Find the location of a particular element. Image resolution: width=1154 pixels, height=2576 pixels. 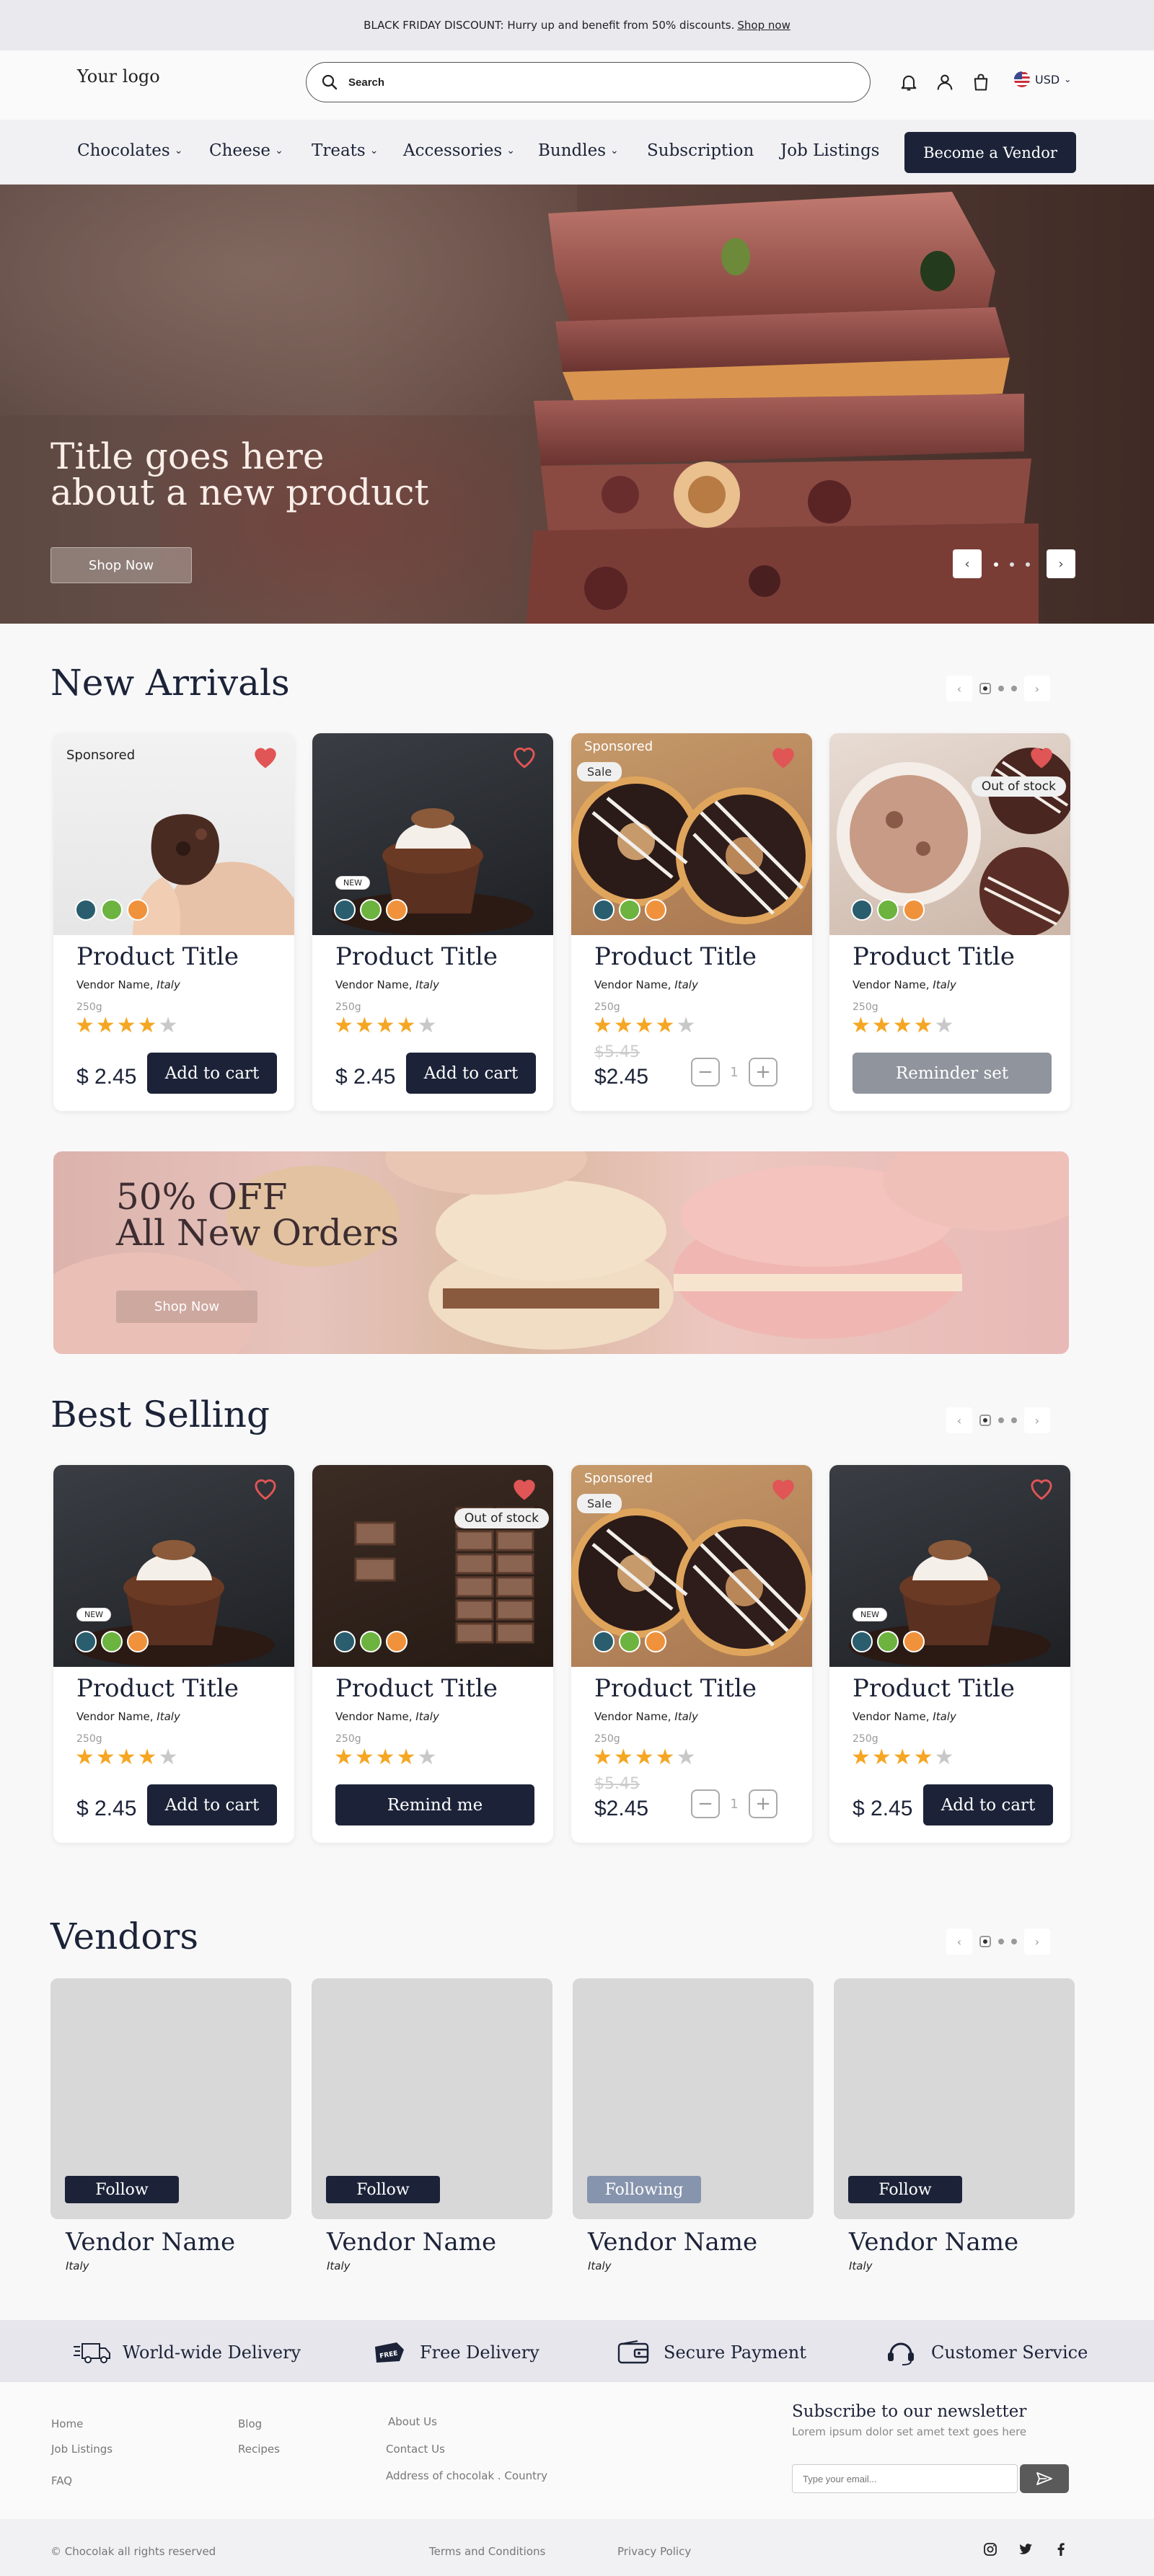

remind-me-button: Remind me is located at coordinates (434, 1804).